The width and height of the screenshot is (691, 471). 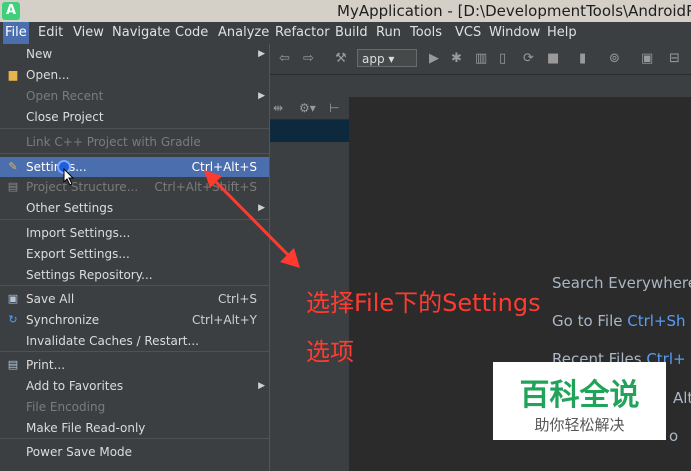 What do you see at coordinates (373, 59) in the screenshot?
I see `run-config-label: app` at bounding box center [373, 59].